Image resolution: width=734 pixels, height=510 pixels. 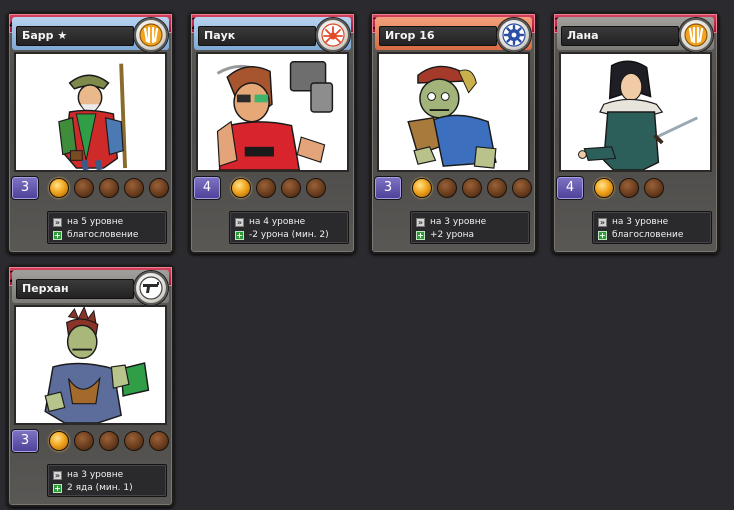 I want to click on character-card: Паук 4 2 »на 4 уровне +-2 урона (мин. 2, so click(x=272, y=133).